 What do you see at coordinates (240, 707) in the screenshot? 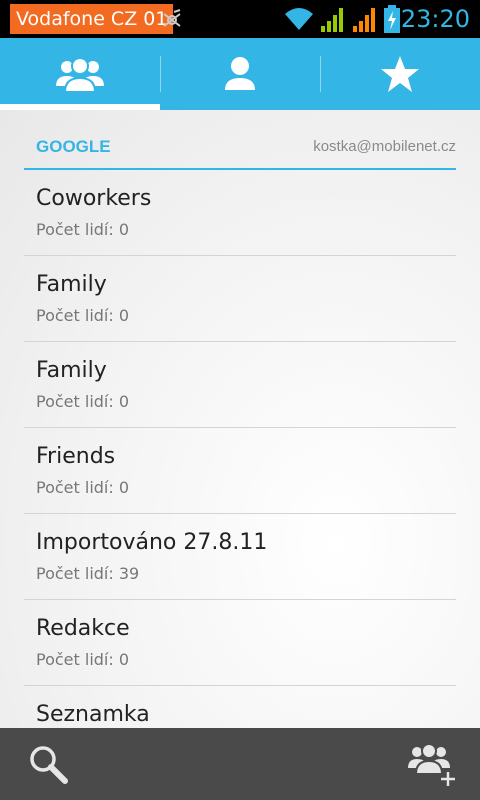
I see `list-item: Seznamka` at bounding box center [240, 707].